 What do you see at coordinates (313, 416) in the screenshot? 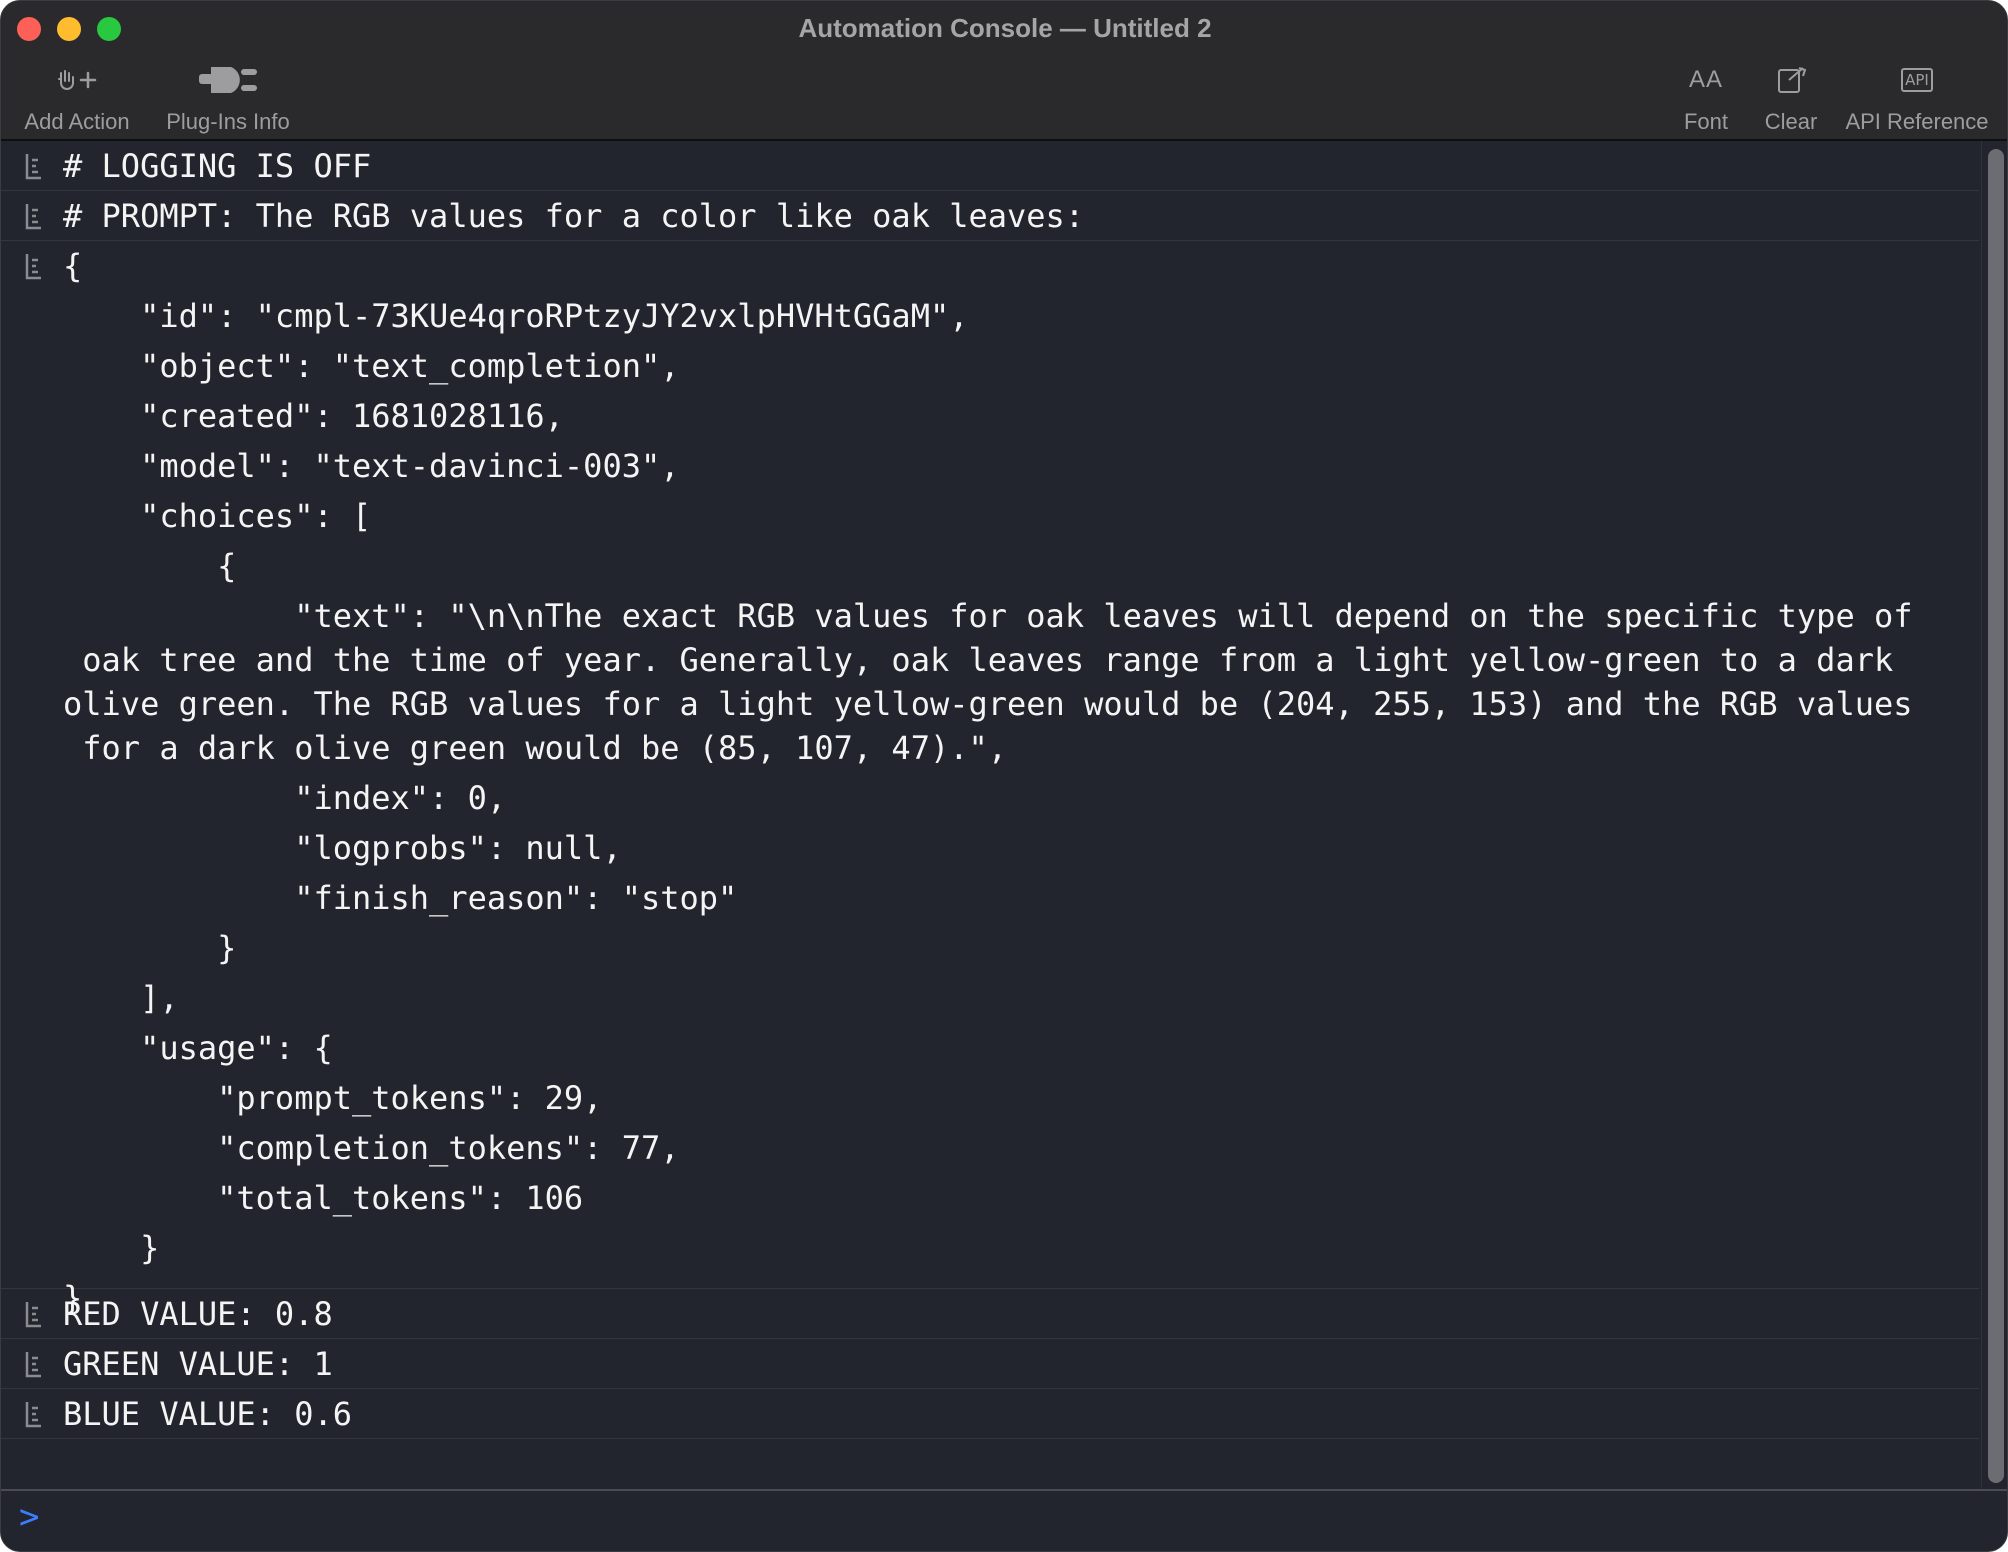
I see `log-line: "created": 1681028116,` at bounding box center [313, 416].